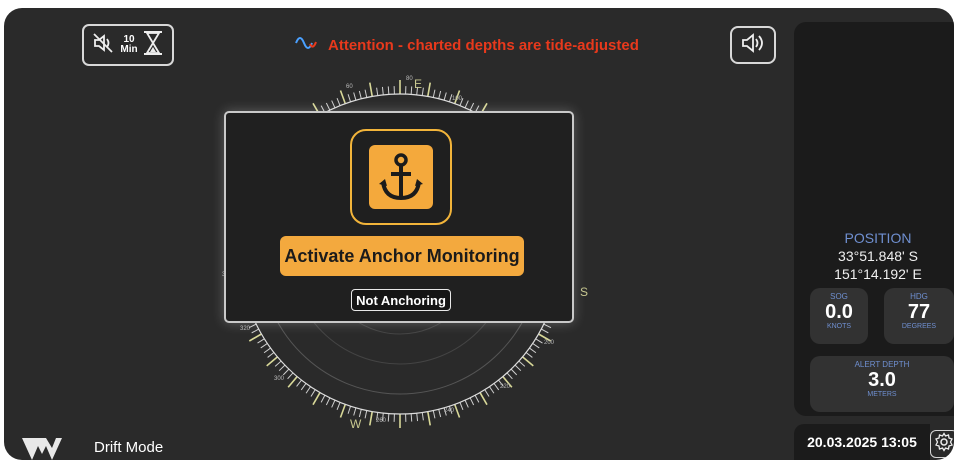 The width and height of the screenshot is (958, 460). I want to click on hdg-card: HDG 77 DEGREES, so click(919, 316).